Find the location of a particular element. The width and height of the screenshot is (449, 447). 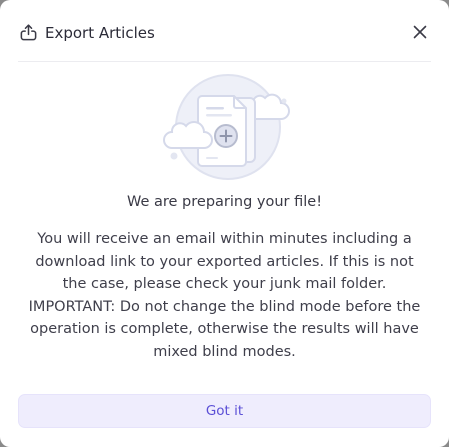

header-divider is located at coordinates (224, 61).